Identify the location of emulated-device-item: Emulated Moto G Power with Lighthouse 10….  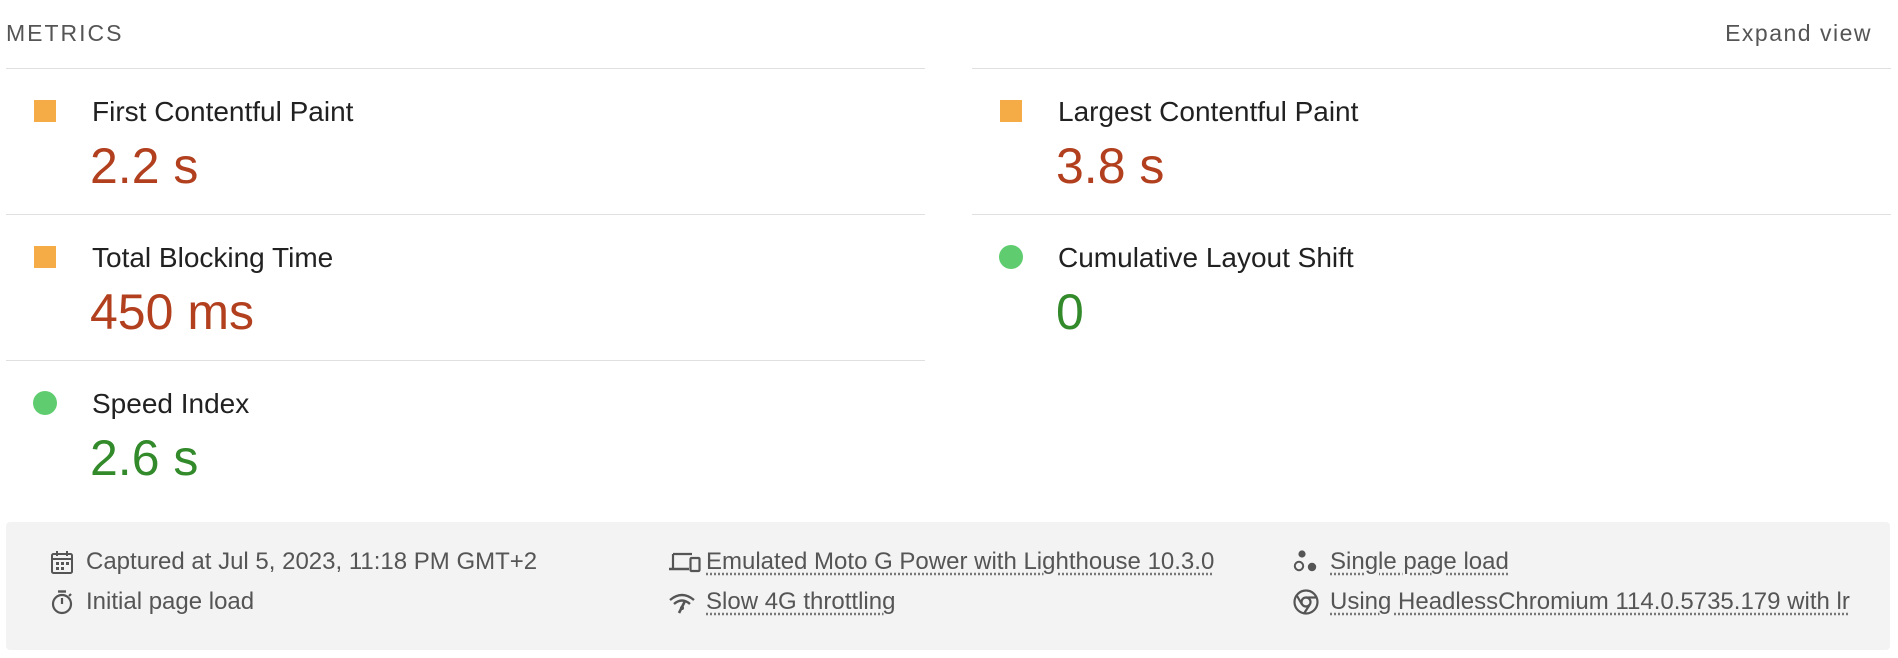
(948, 562).